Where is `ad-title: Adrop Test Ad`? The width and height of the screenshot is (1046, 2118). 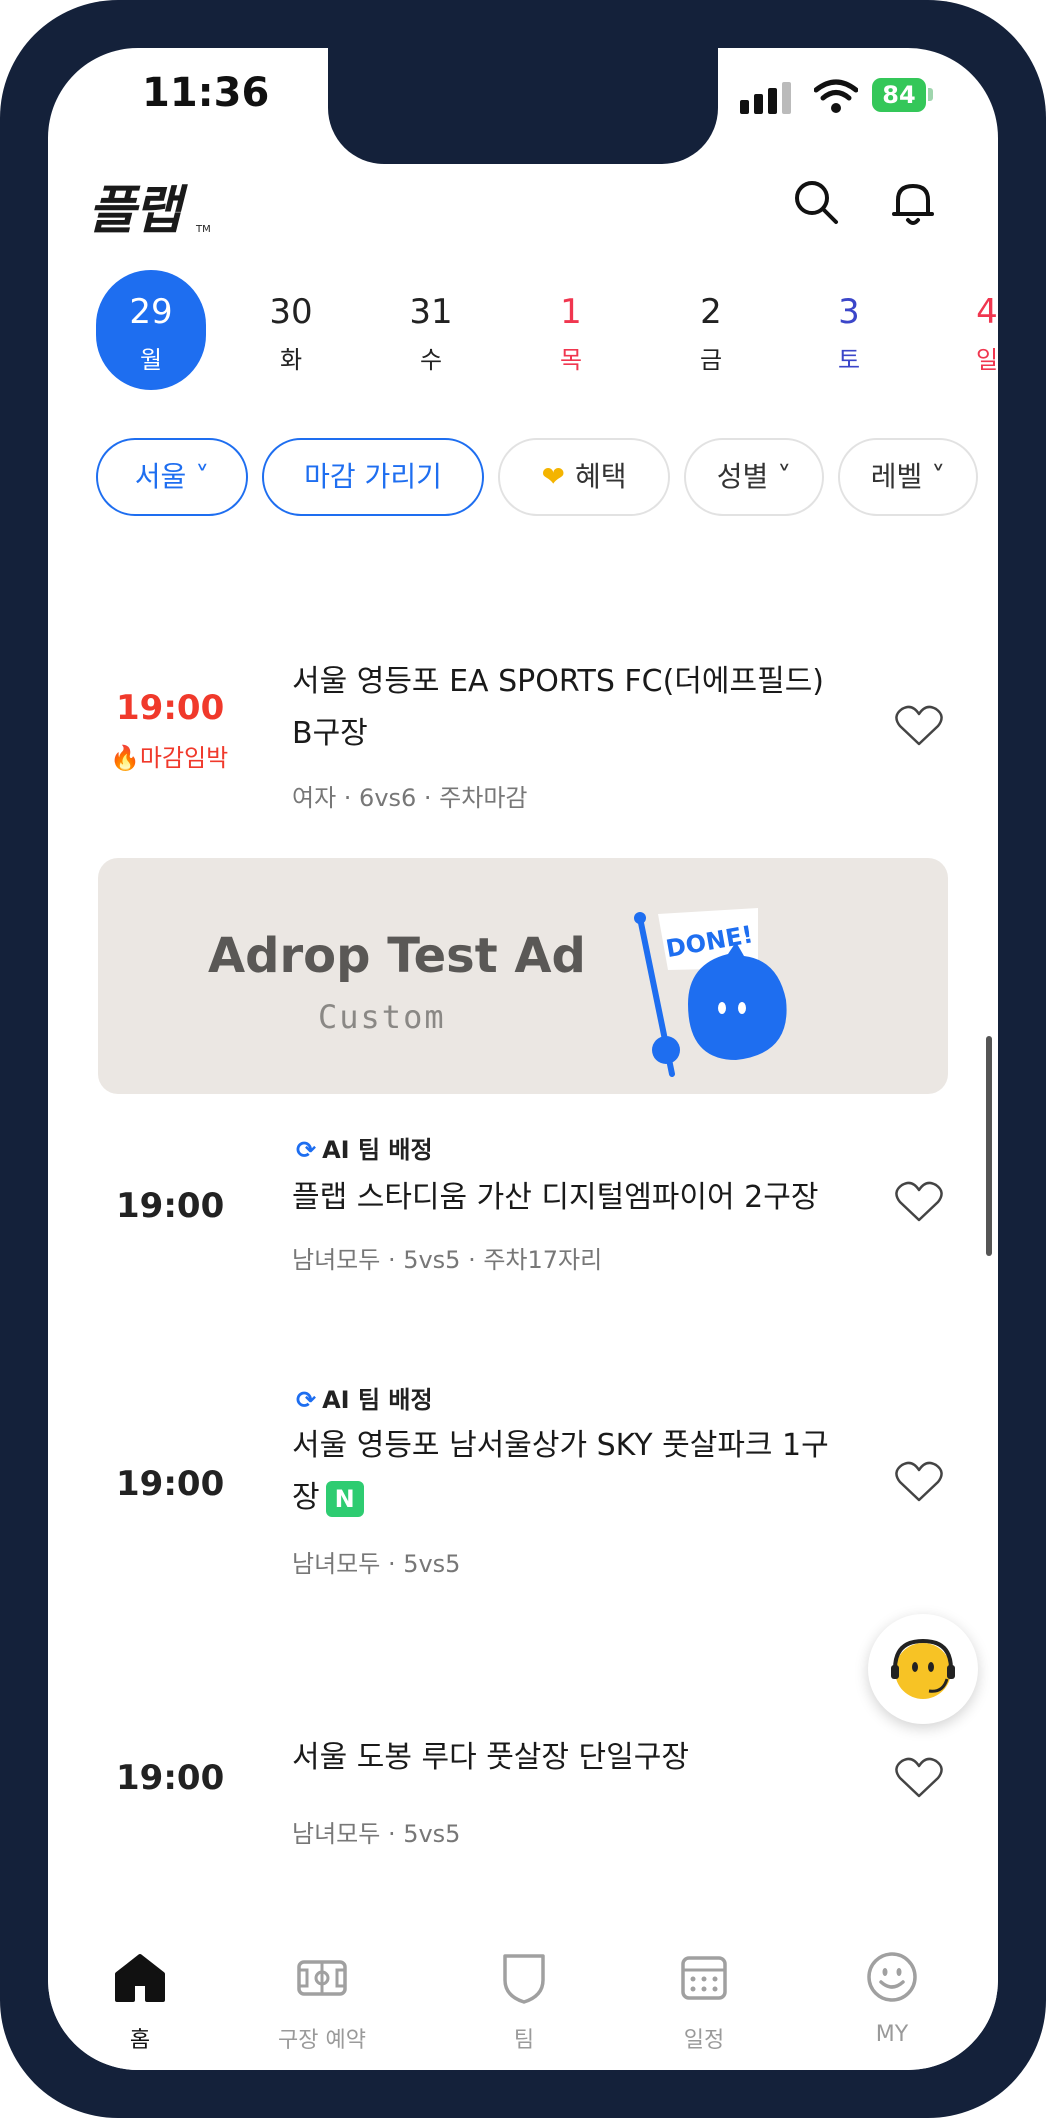
ad-title: Adrop Test Ad is located at coordinates (397, 956).